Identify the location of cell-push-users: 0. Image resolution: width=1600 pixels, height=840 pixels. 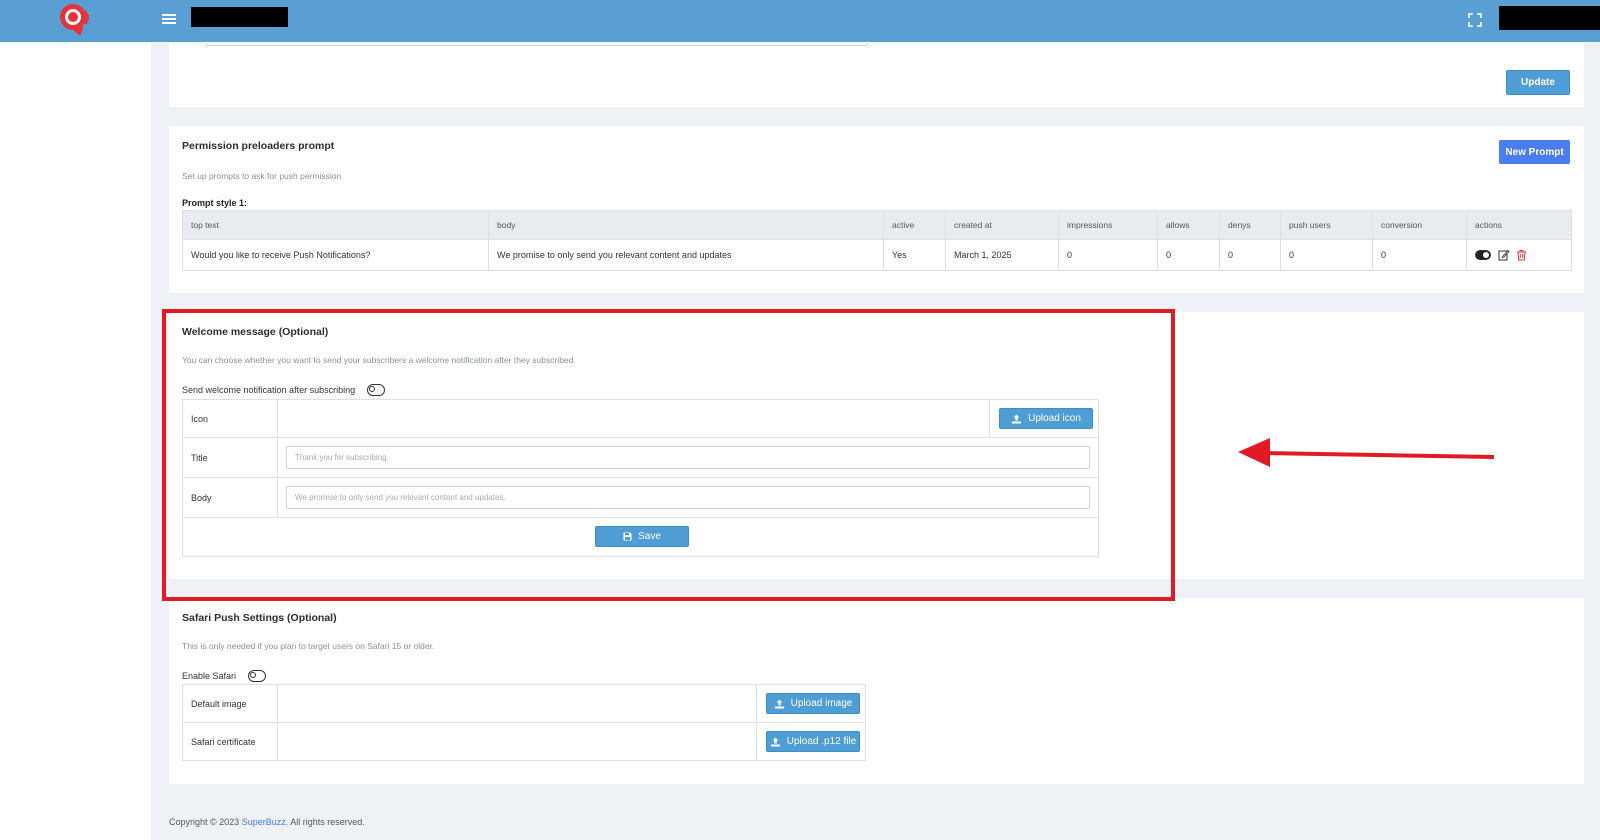
(1326, 255).